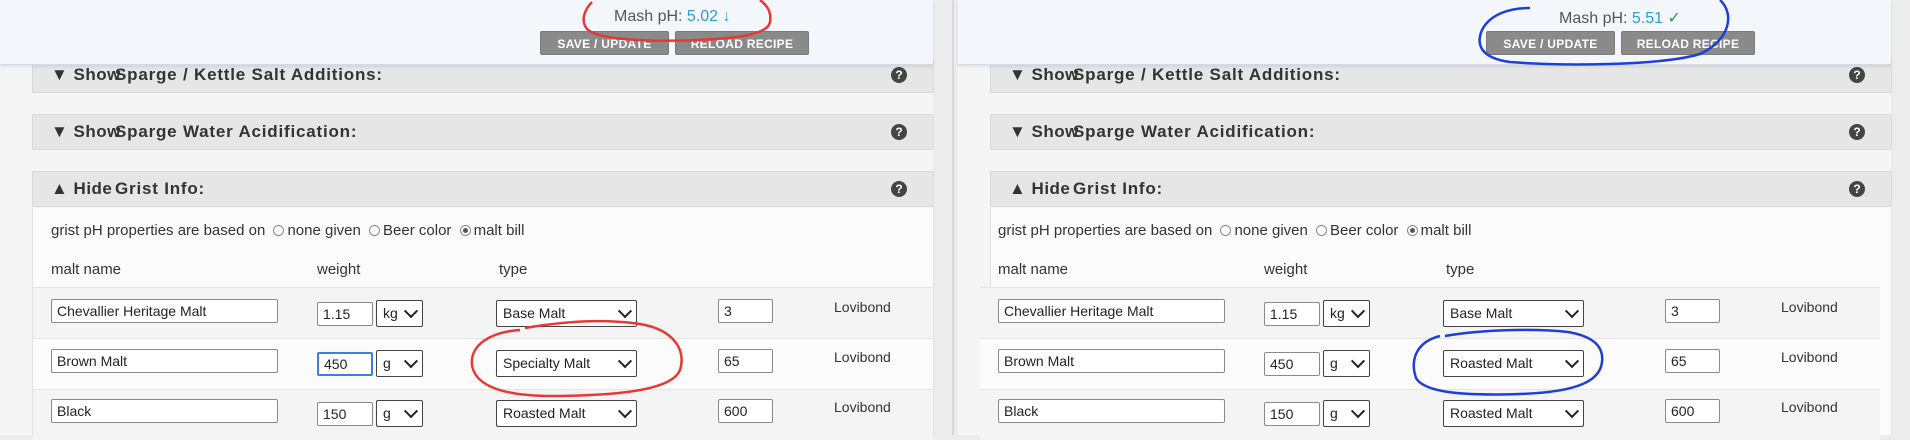 The height and width of the screenshot is (440, 1910). Describe the element at coordinates (1271, 230) in the screenshot. I see `radio-label: none given` at that location.